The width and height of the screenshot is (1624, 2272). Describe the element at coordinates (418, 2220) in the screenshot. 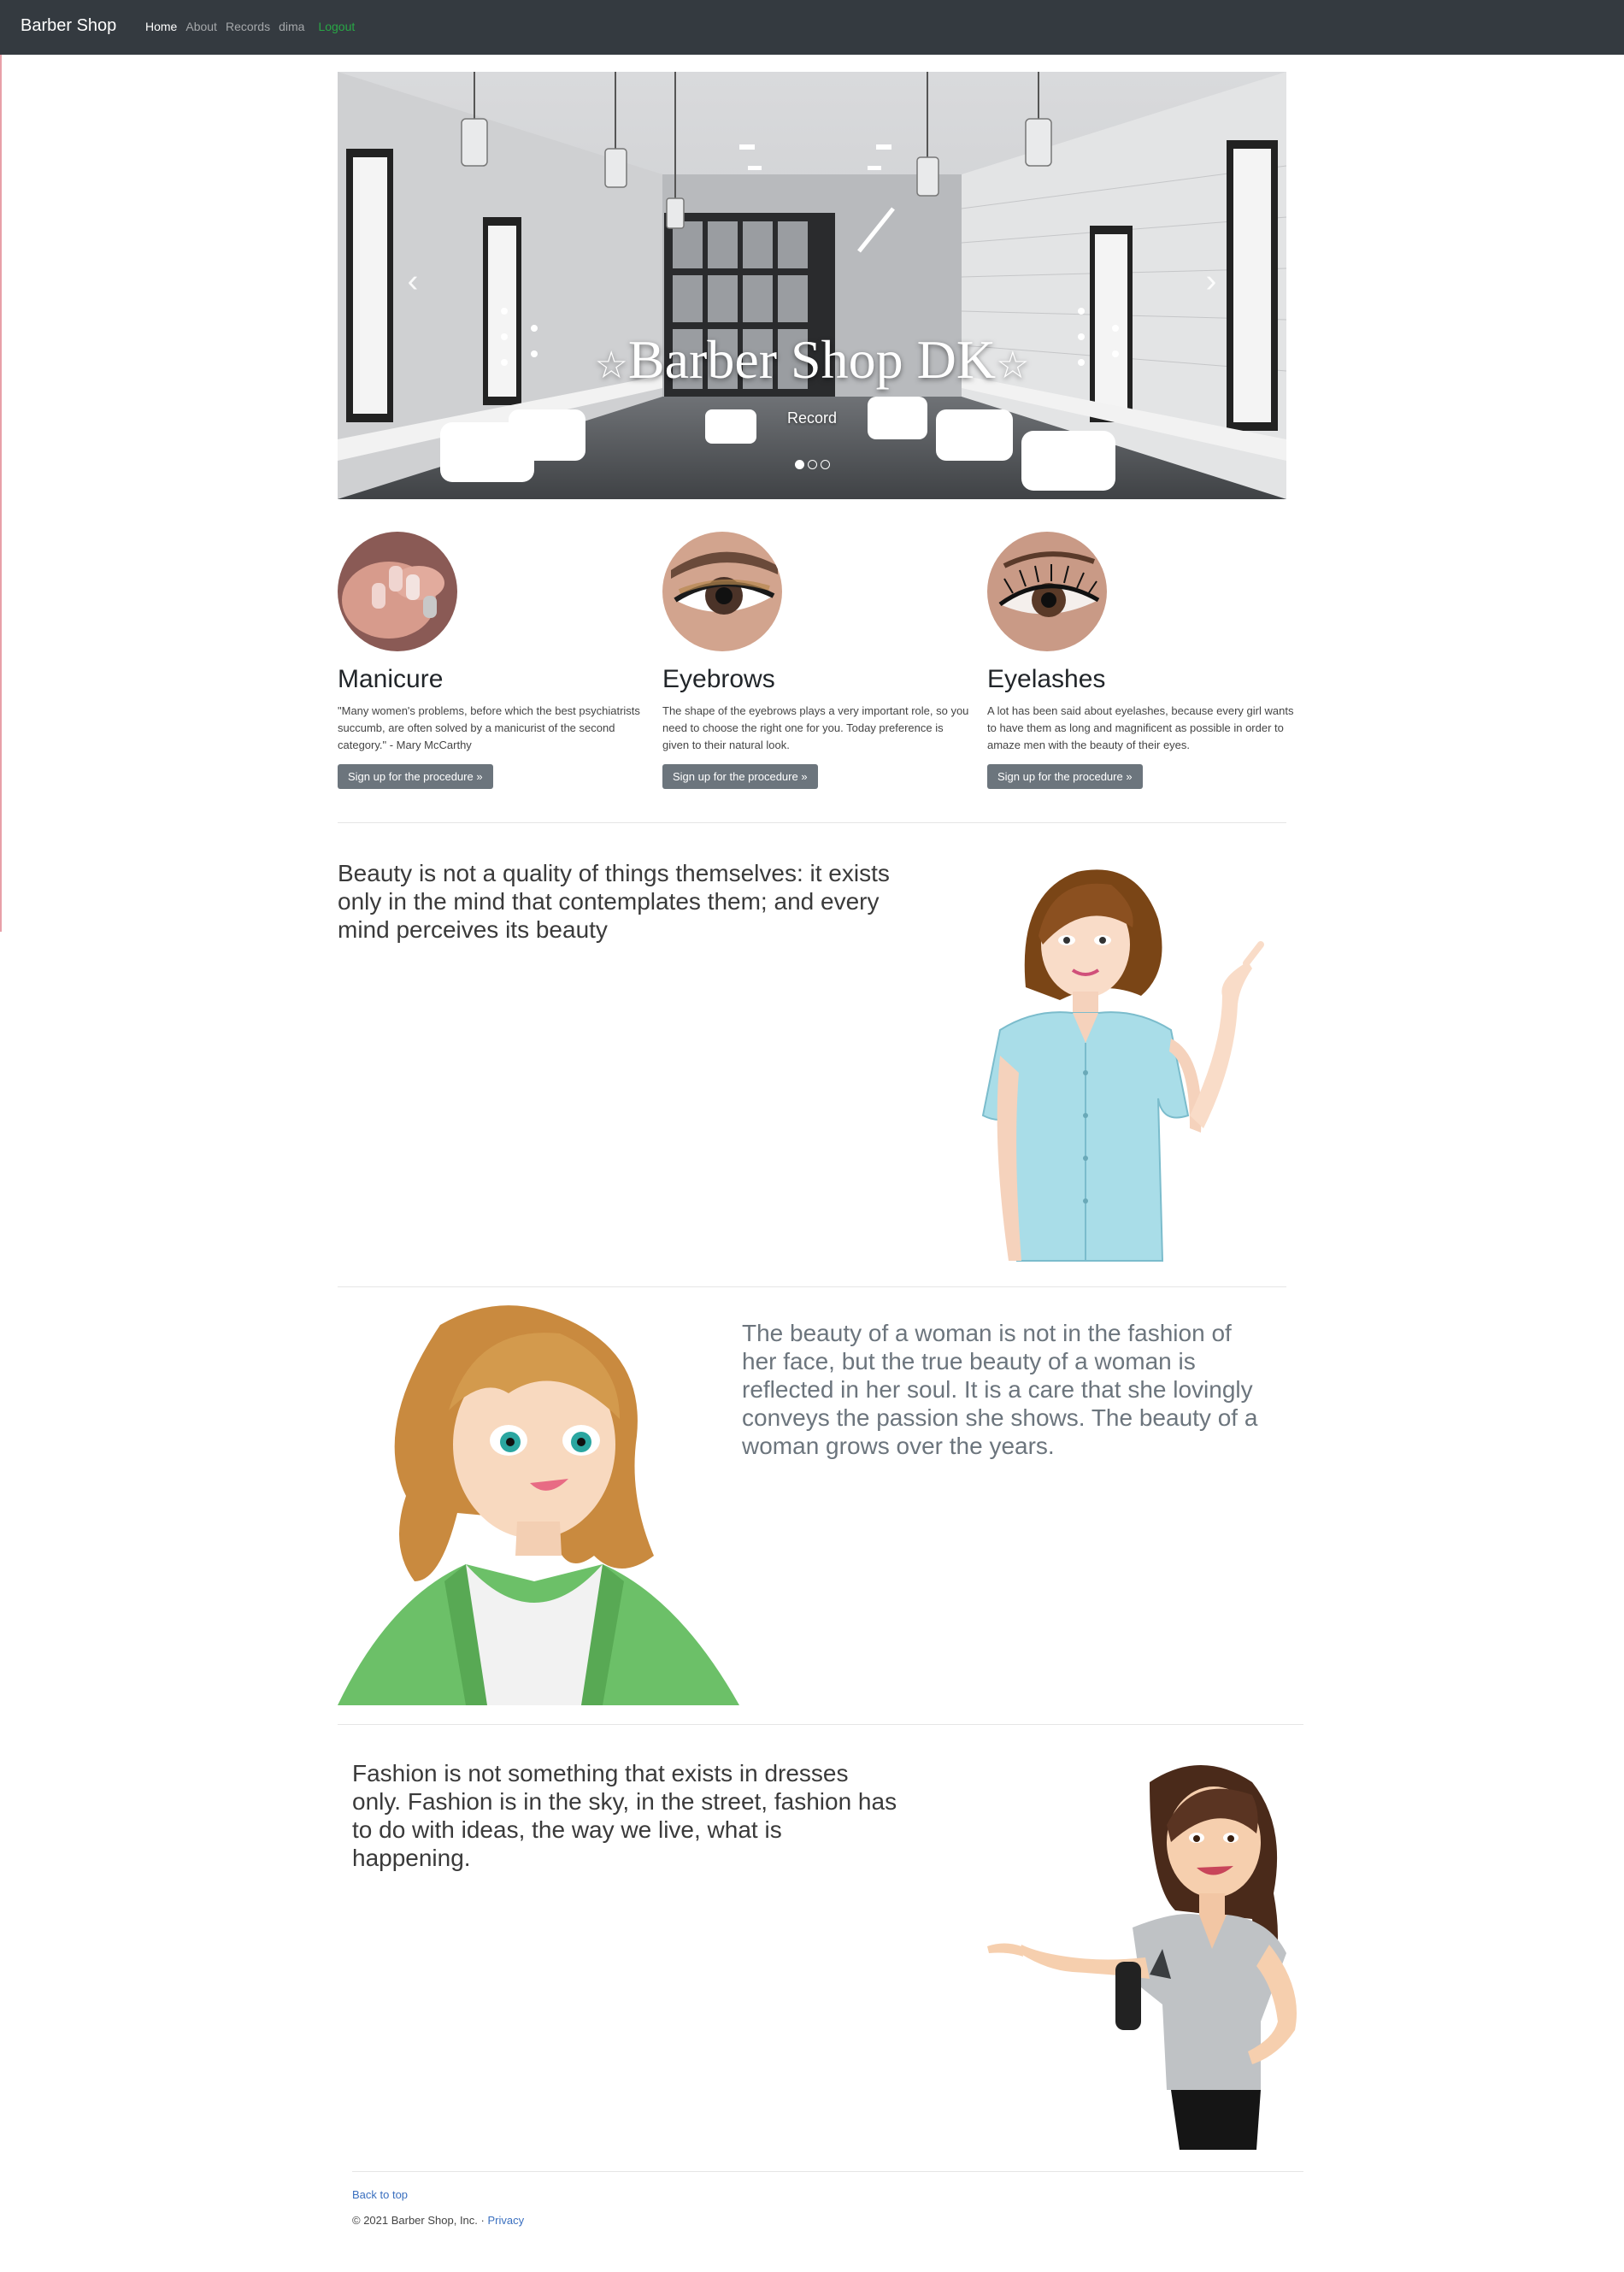

I see `copyright-text: © 2021 Barber Shop, Inc. ·` at that location.